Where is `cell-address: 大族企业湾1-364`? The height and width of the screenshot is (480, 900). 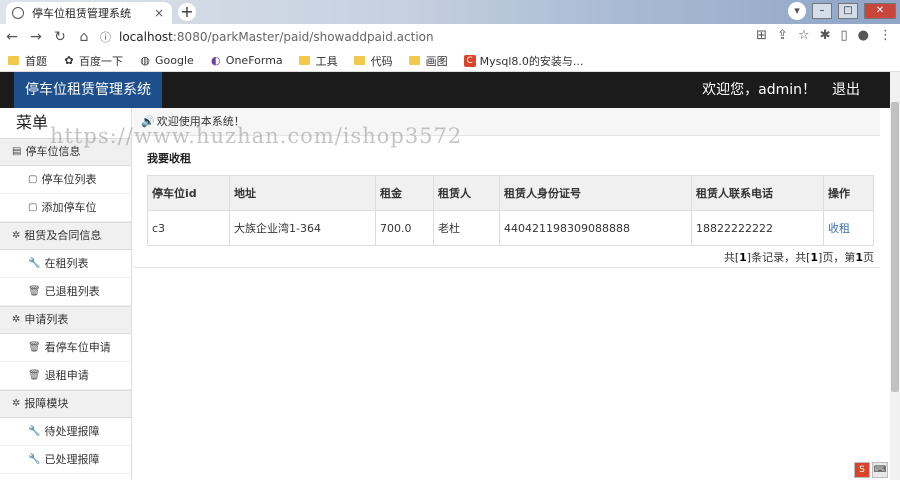
cell-address: 大族企业湾1-364 is located at coordinates (302, 228).